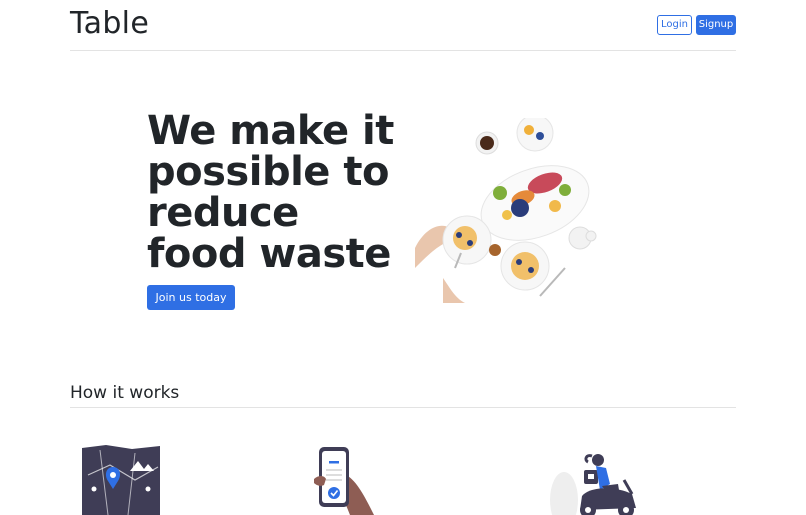  I want to click on hero-title: We make it possible to reduce food waste, so click(270, 192).